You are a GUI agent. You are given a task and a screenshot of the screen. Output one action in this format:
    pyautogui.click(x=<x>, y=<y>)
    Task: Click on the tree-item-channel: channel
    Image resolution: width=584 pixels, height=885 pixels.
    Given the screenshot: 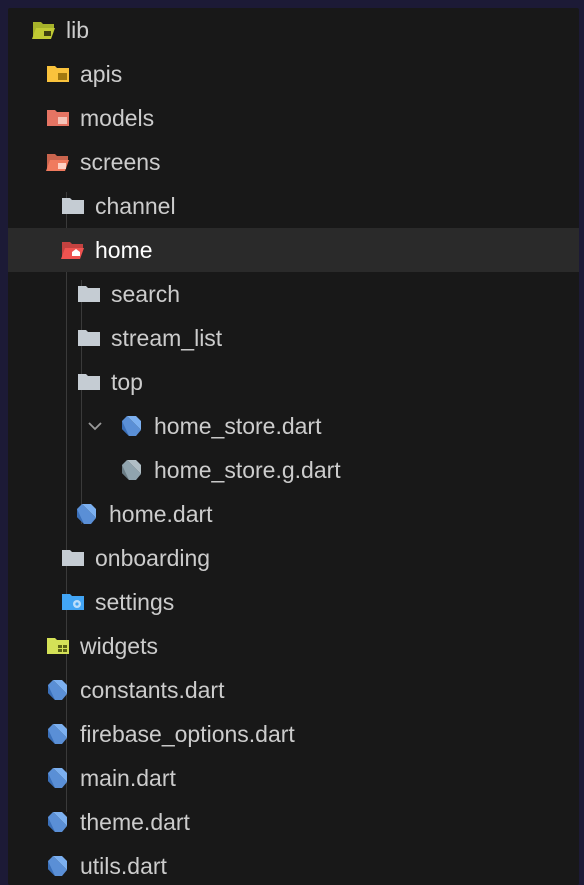 What is the action you would take?
    pyautogui.click(x=293, y=206)
    